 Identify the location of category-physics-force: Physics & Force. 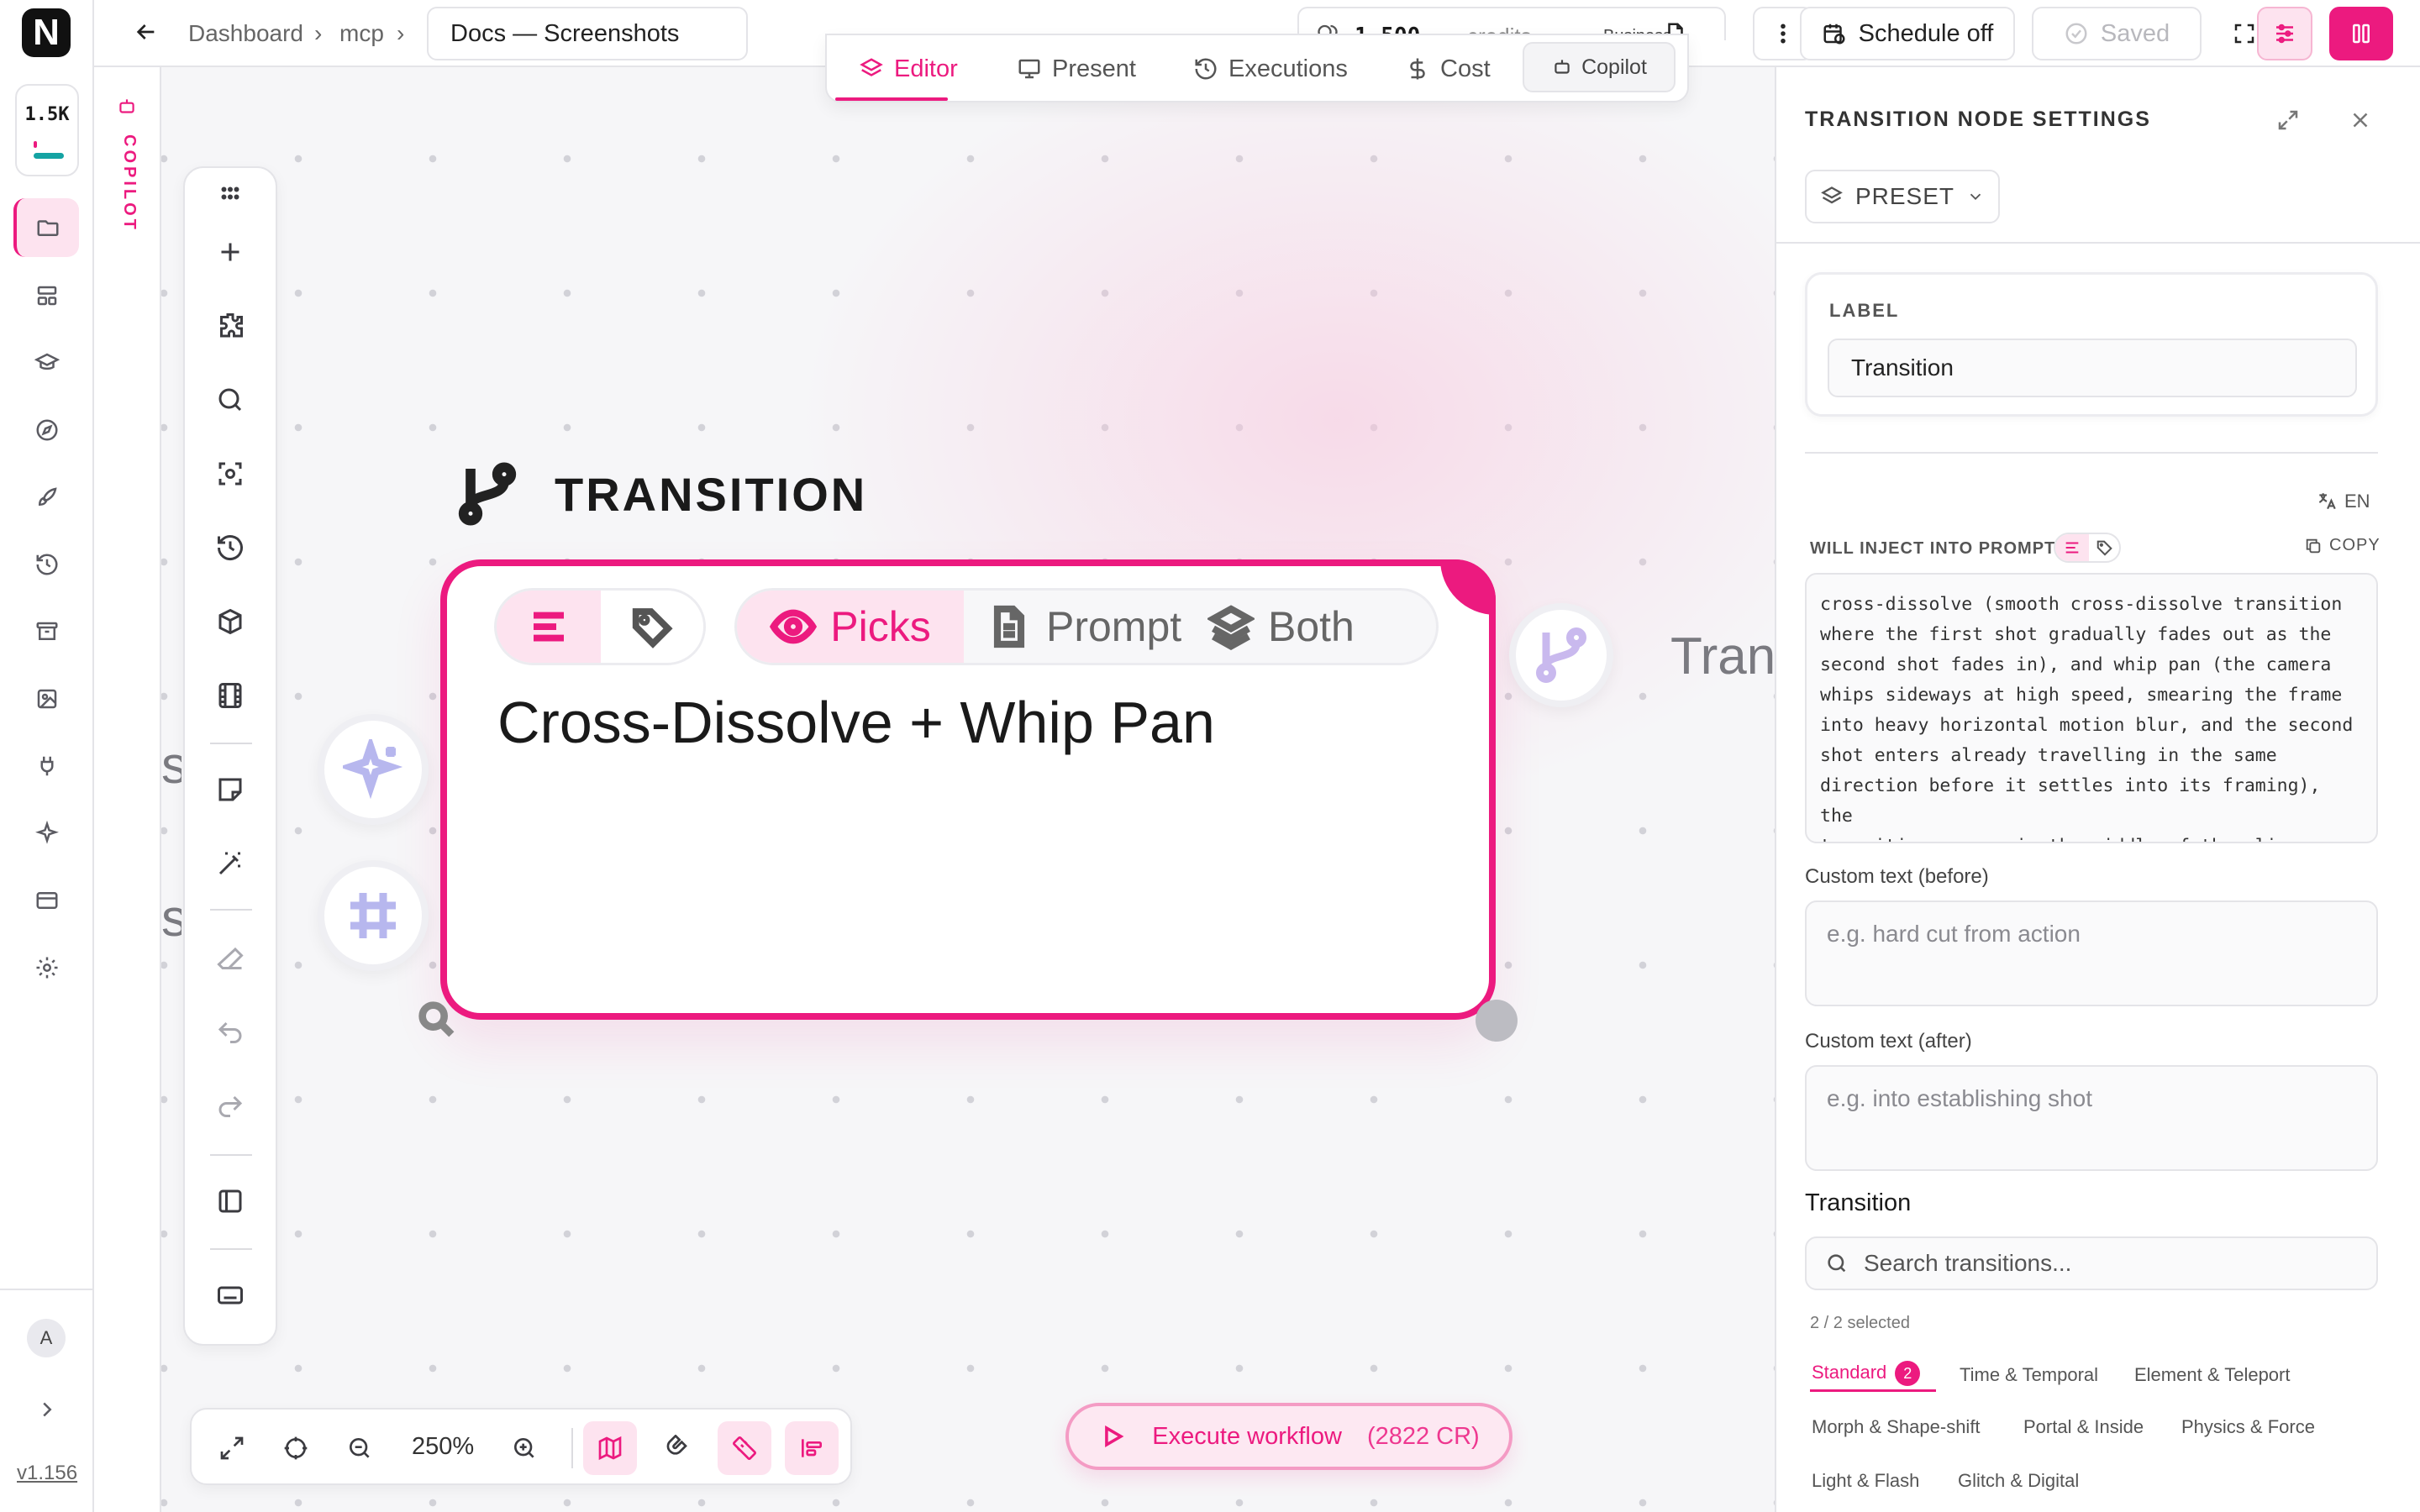
(2248, 1427).